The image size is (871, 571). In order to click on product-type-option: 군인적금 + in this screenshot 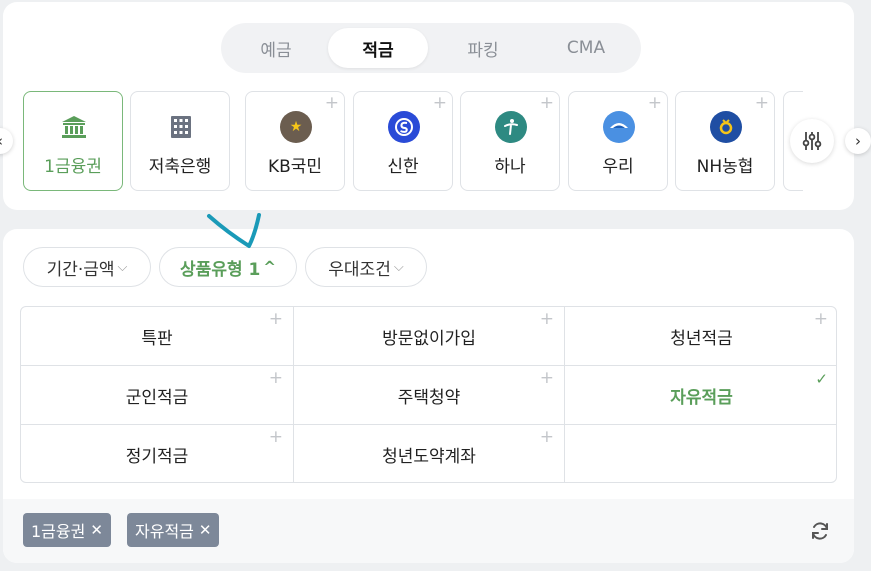, I will do `click(157, 395)`.